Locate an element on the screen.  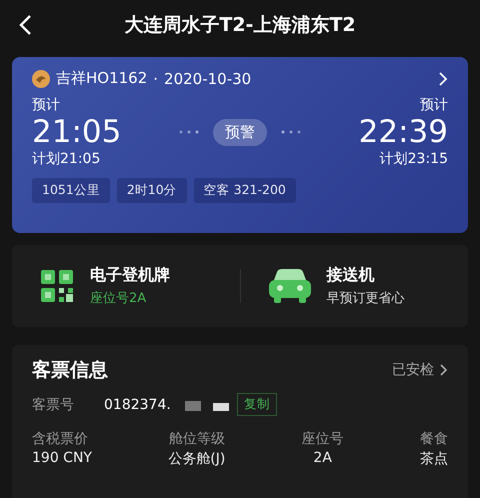
field-label: 含税票价 is located at coordinates (60, 439).